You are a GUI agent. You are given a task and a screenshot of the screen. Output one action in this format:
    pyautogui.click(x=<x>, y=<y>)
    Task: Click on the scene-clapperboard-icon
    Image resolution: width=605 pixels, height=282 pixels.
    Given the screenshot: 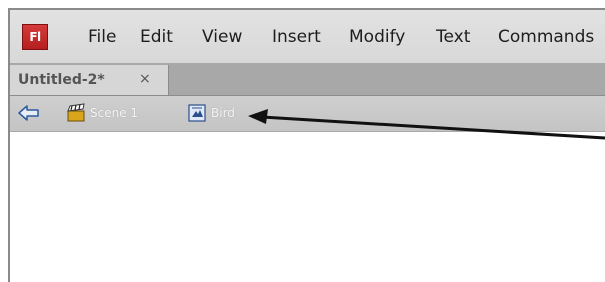 What is the action you would take?
    pyautogui.click(x=76, y=112)
    